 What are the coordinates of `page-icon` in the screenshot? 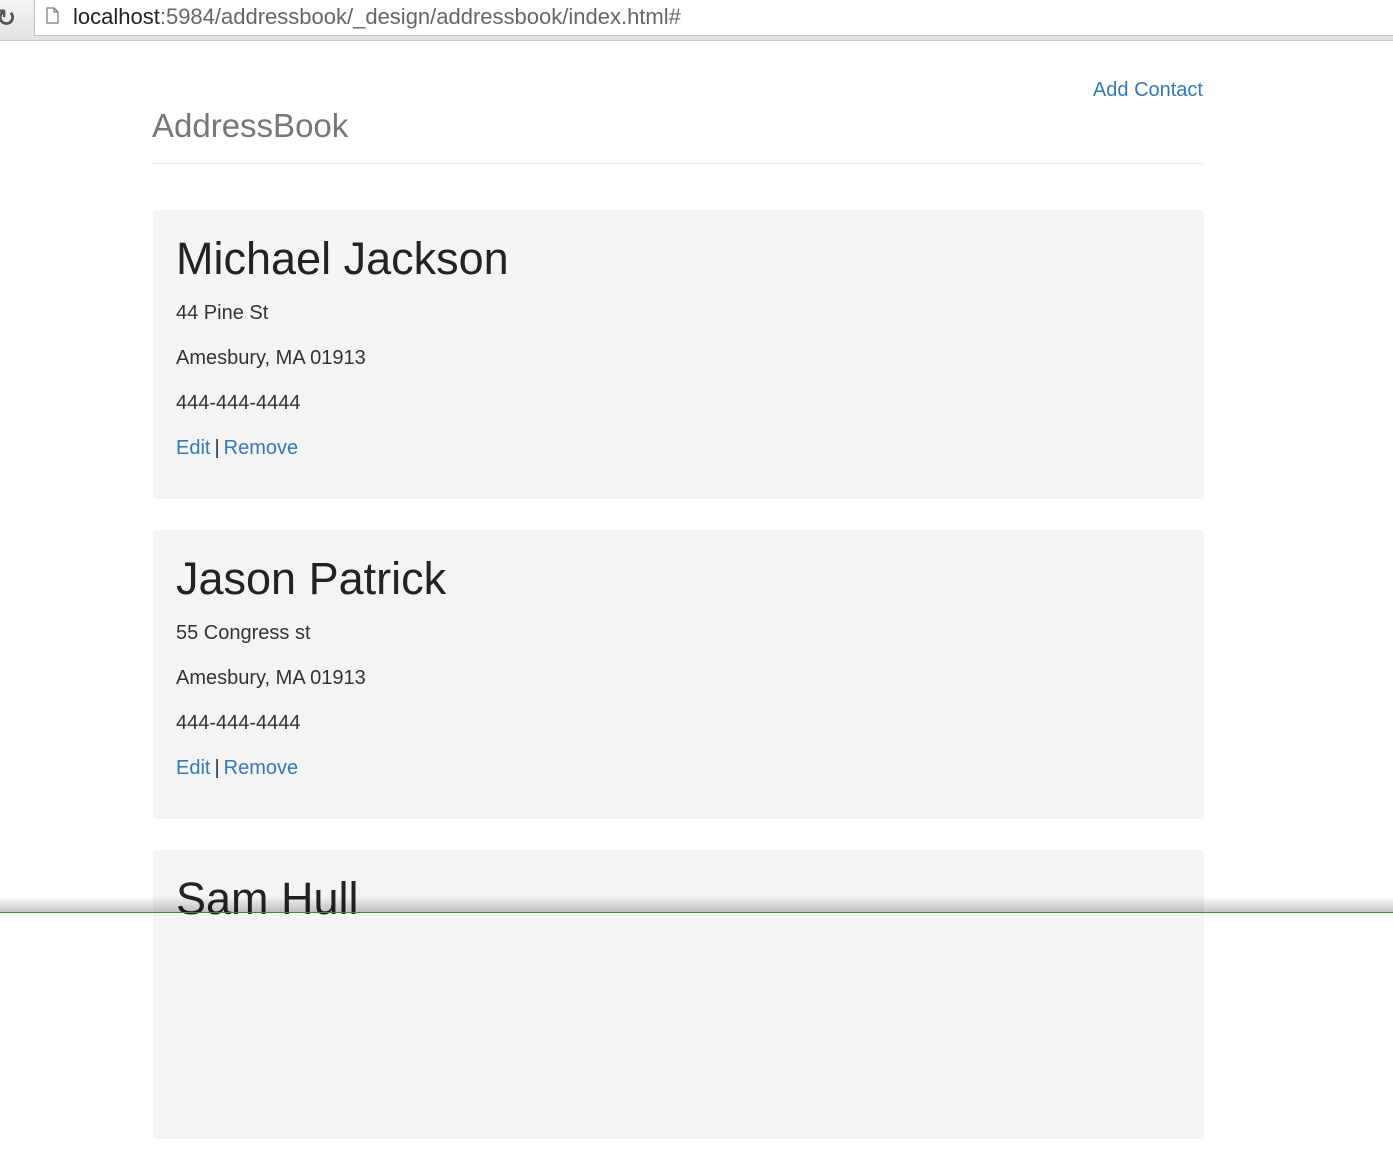 It's located at (52, 15).